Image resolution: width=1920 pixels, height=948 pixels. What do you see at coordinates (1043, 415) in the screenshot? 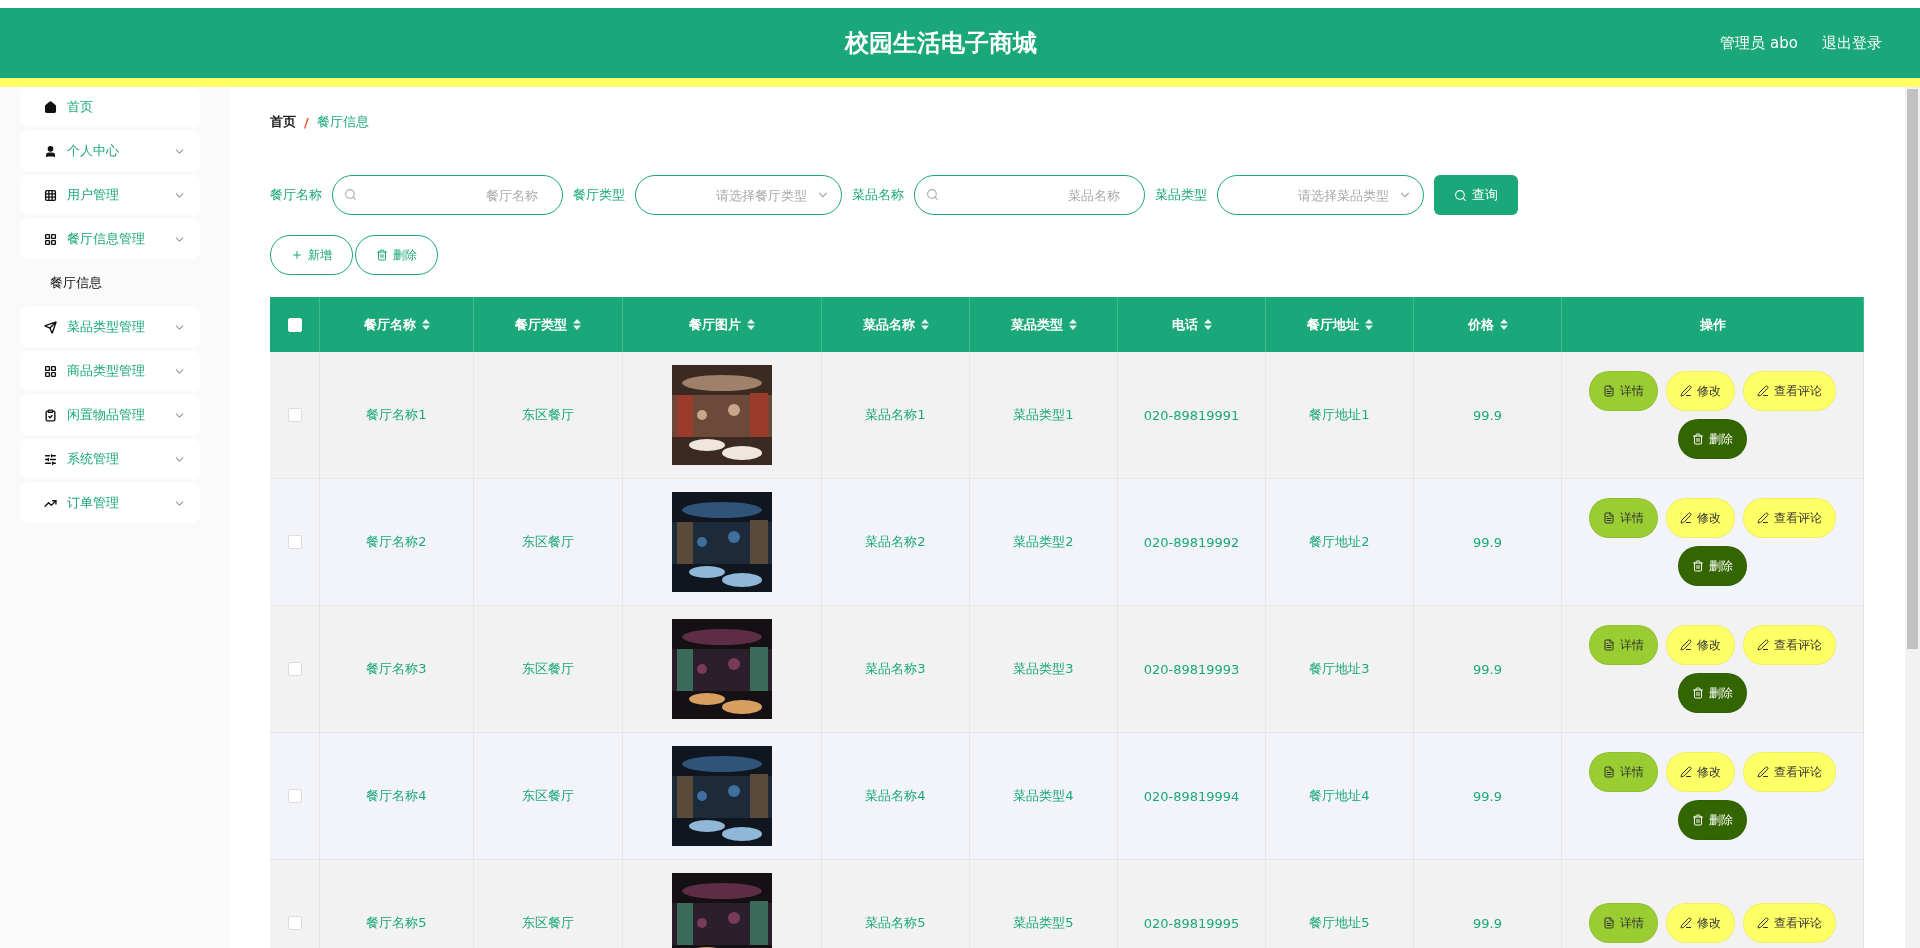
I see `table-cell: 菜品类型1` at bounding box center [1043, 415].